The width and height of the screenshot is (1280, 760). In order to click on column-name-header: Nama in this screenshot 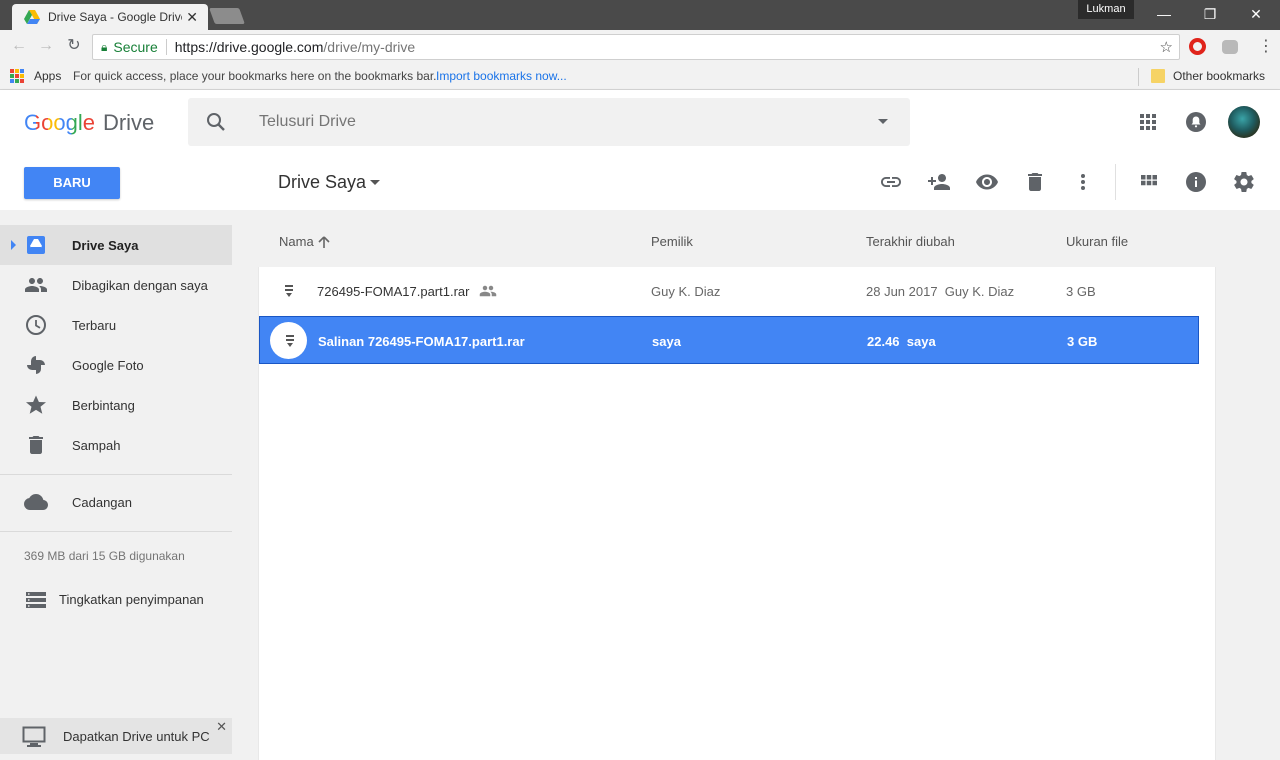, I will do `click(305, 241)`.